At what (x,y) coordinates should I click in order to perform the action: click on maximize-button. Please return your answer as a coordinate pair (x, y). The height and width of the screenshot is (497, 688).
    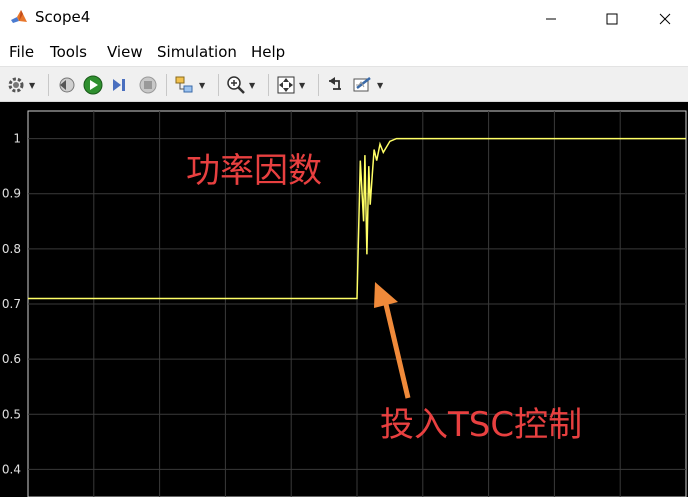
    Looking at the image, I should click on (612, 19).